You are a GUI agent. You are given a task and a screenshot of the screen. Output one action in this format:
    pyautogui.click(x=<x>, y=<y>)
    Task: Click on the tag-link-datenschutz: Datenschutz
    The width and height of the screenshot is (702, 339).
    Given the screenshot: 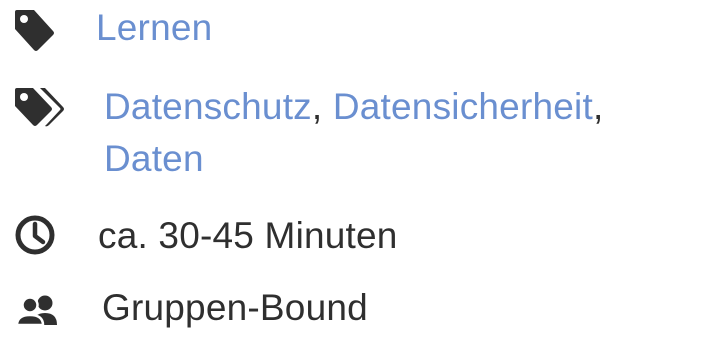 What is the action you would take?
    pyautogui.click(x=208, y=106)
    